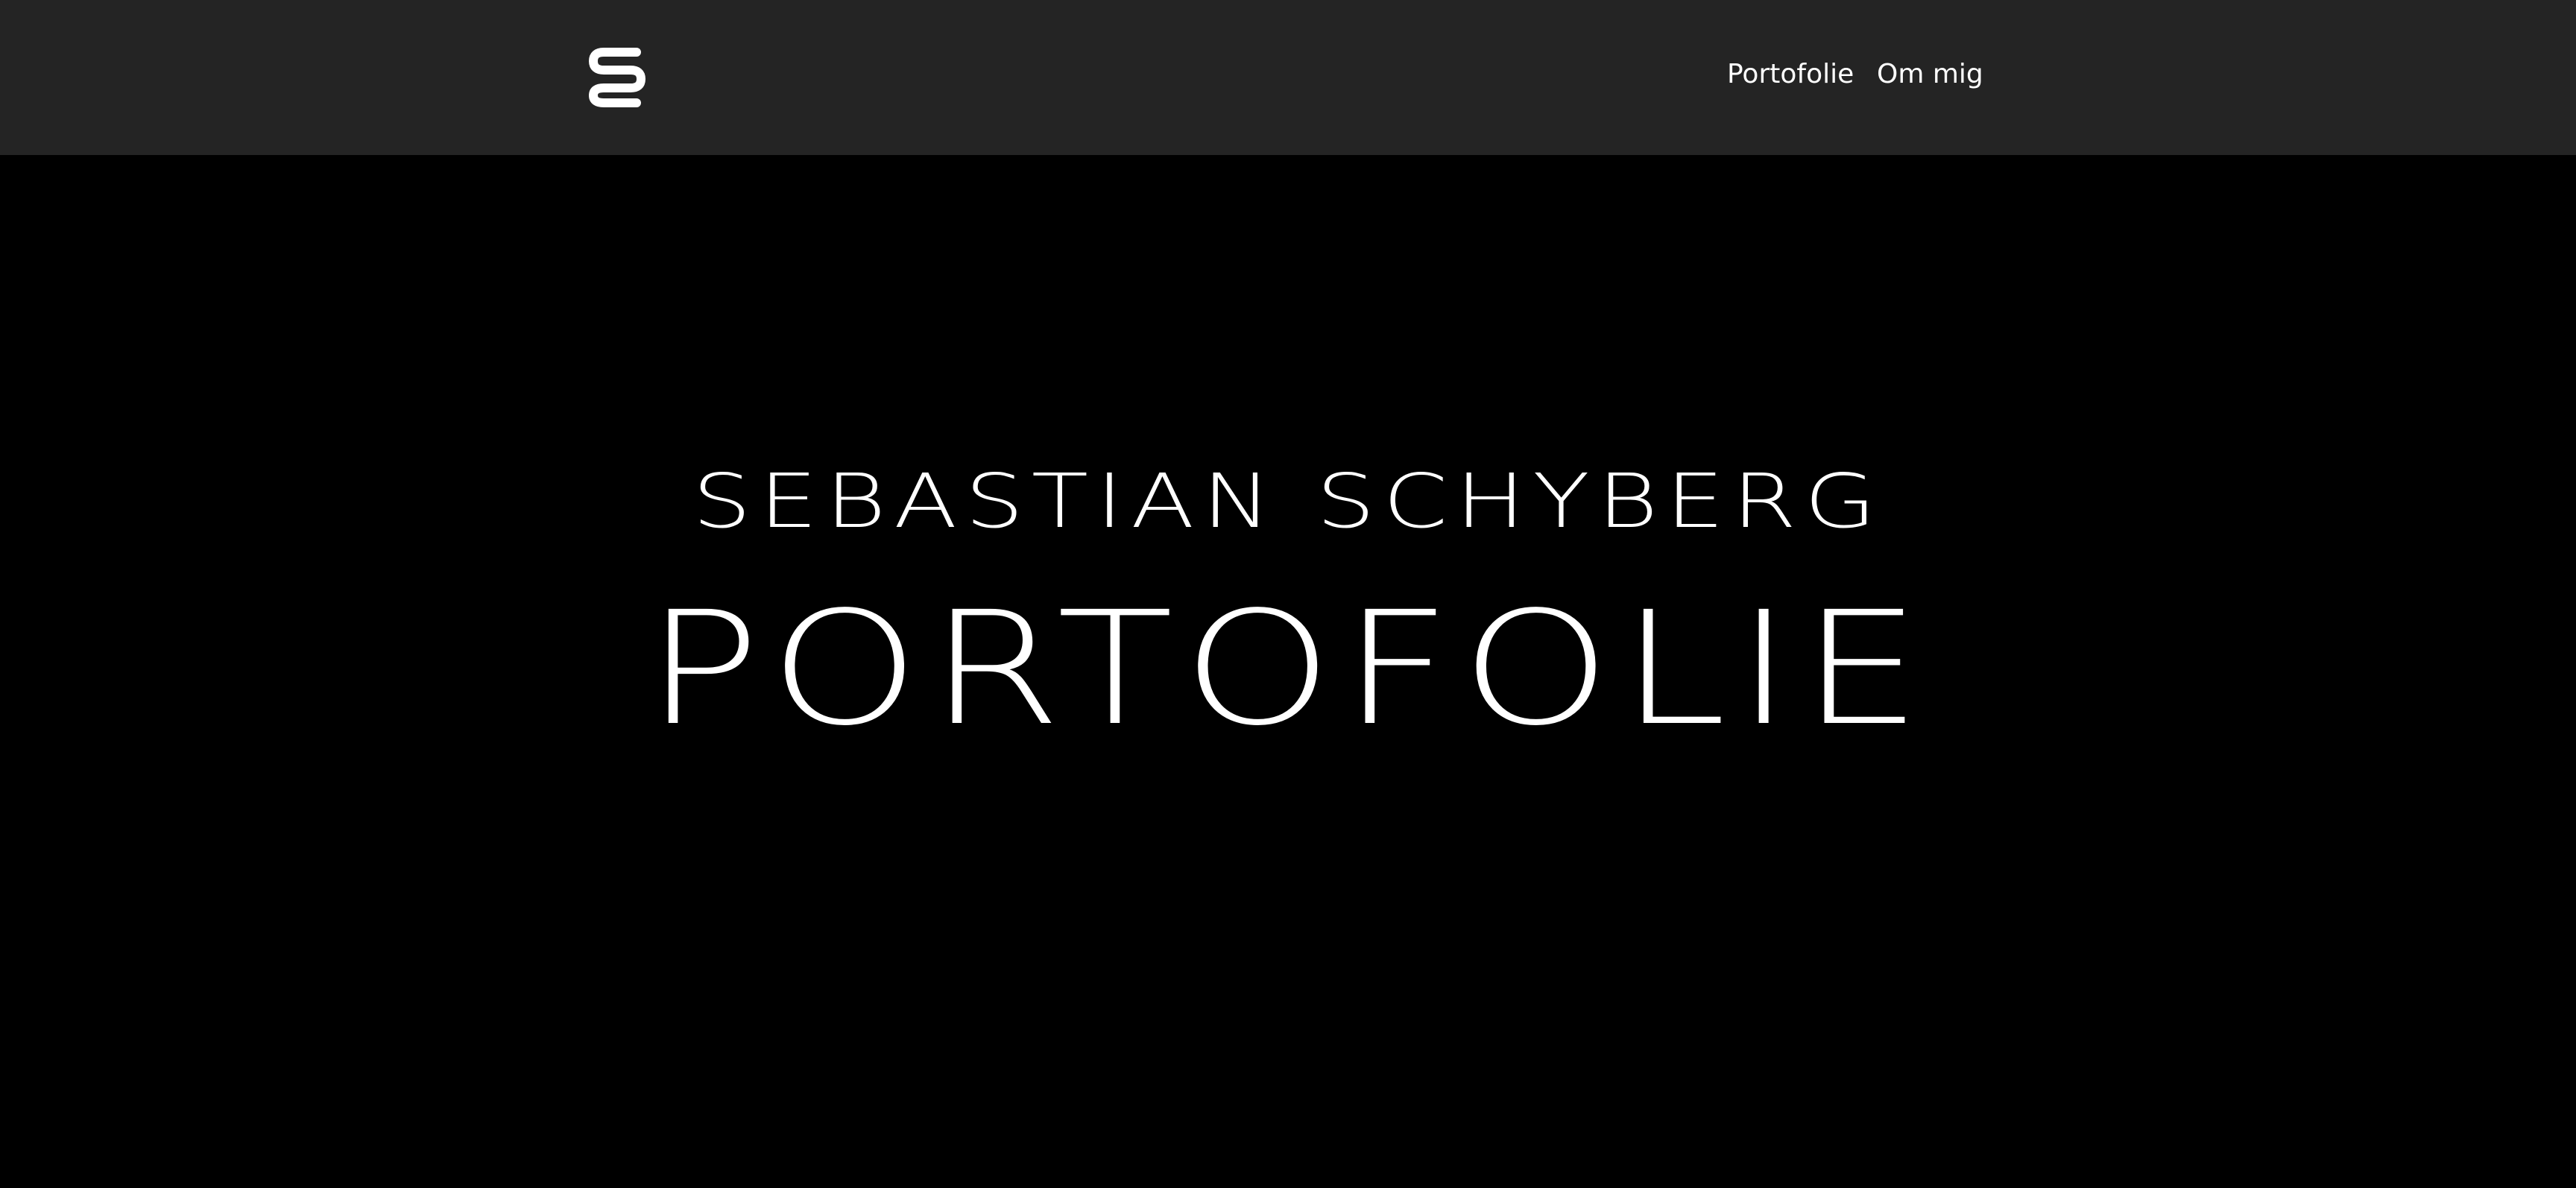 This screenshot has height=1188, width=2576. I want to click on stacked-s-logo-icon, so click(617, 77).